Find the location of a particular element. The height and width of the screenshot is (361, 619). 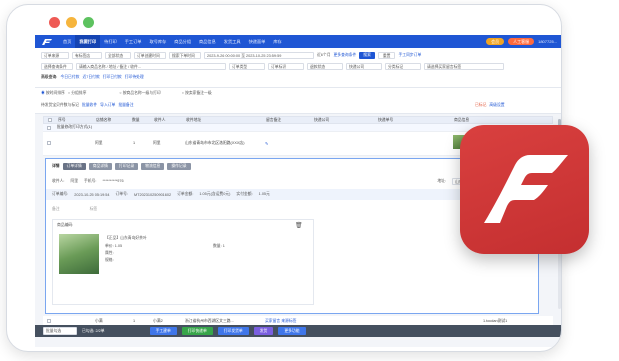

paid-label: 实付金额: is located at coordinates (244, 194).